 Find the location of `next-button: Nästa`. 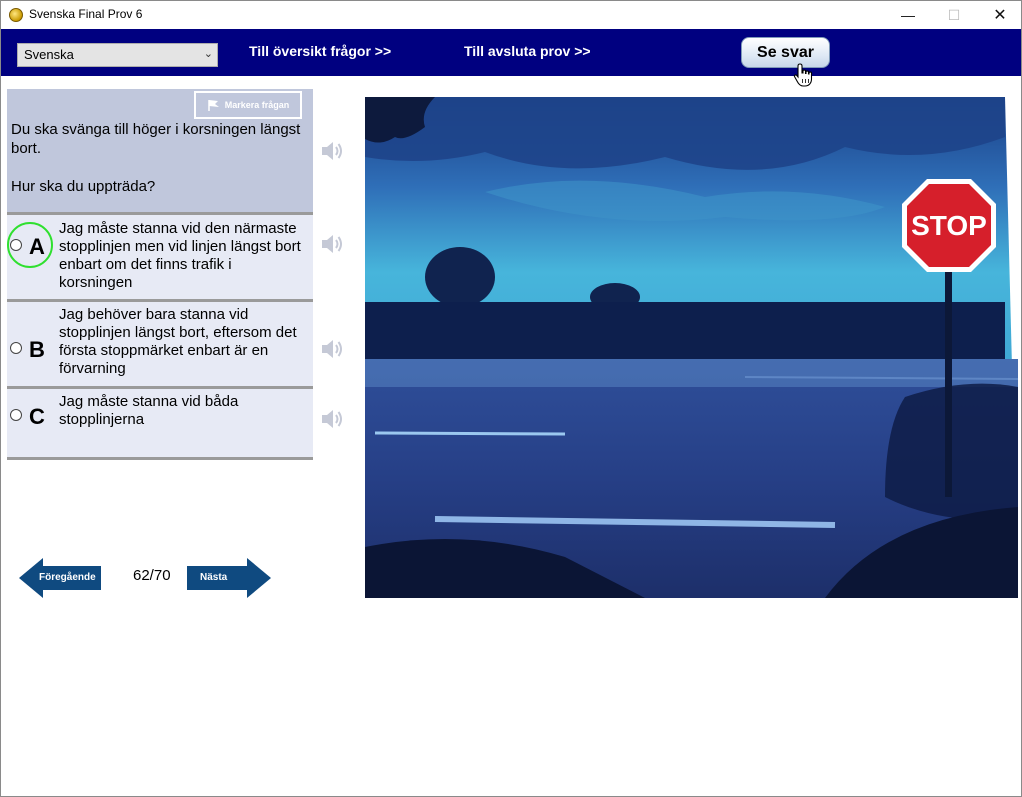

next-button: Nästa is located at coordinates (229, 578).